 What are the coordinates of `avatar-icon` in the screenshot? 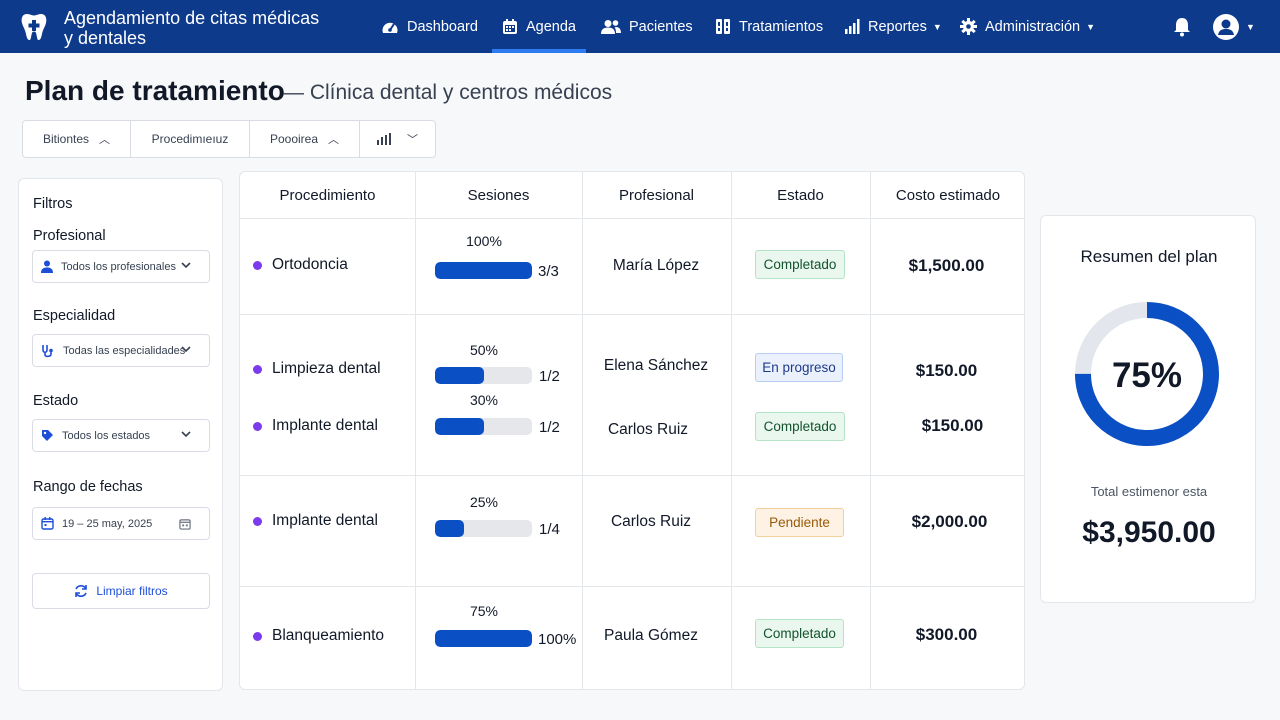 It's located at (1226, 27).